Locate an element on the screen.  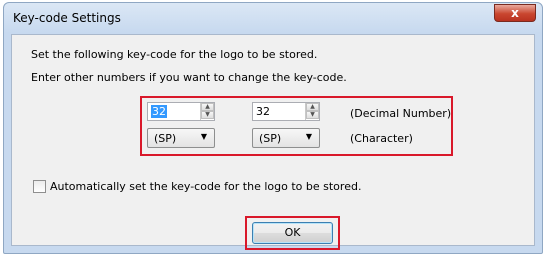
keycode-decimal-spinner-1: 32 ▲ ▼ is located at coordinates (181, 111).